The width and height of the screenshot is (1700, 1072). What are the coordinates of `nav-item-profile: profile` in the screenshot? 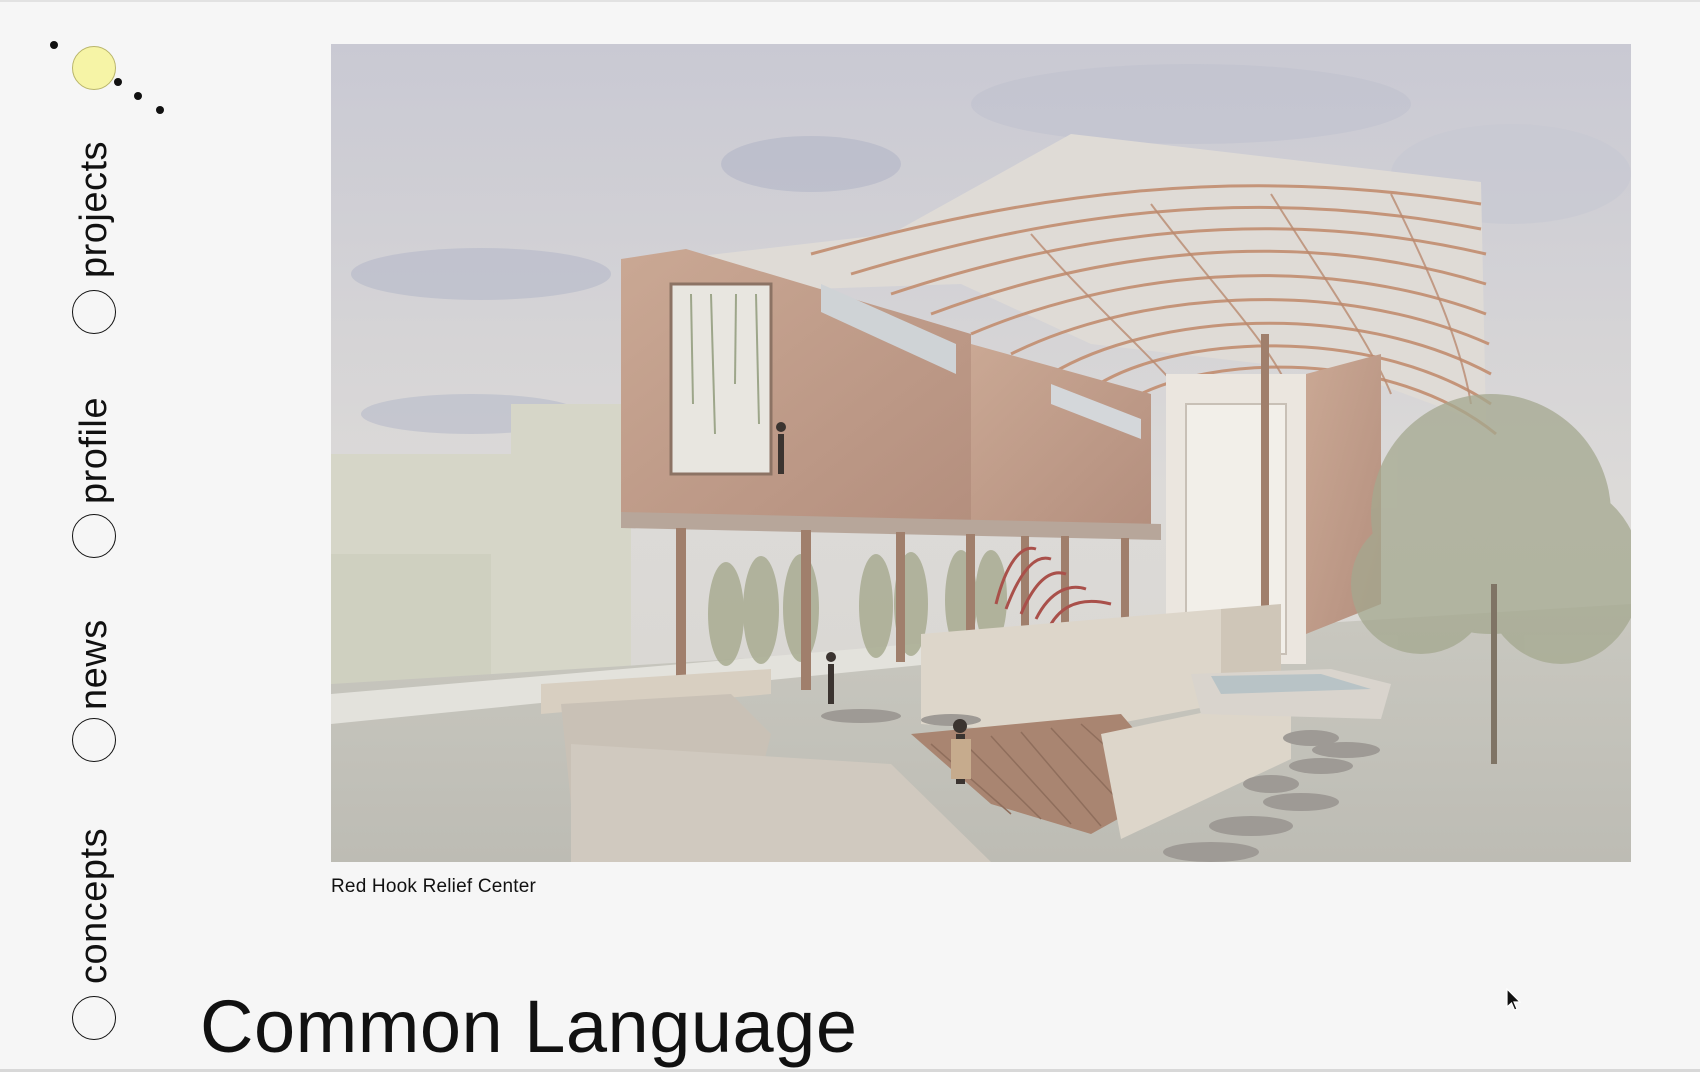 It's located at (95, 472).